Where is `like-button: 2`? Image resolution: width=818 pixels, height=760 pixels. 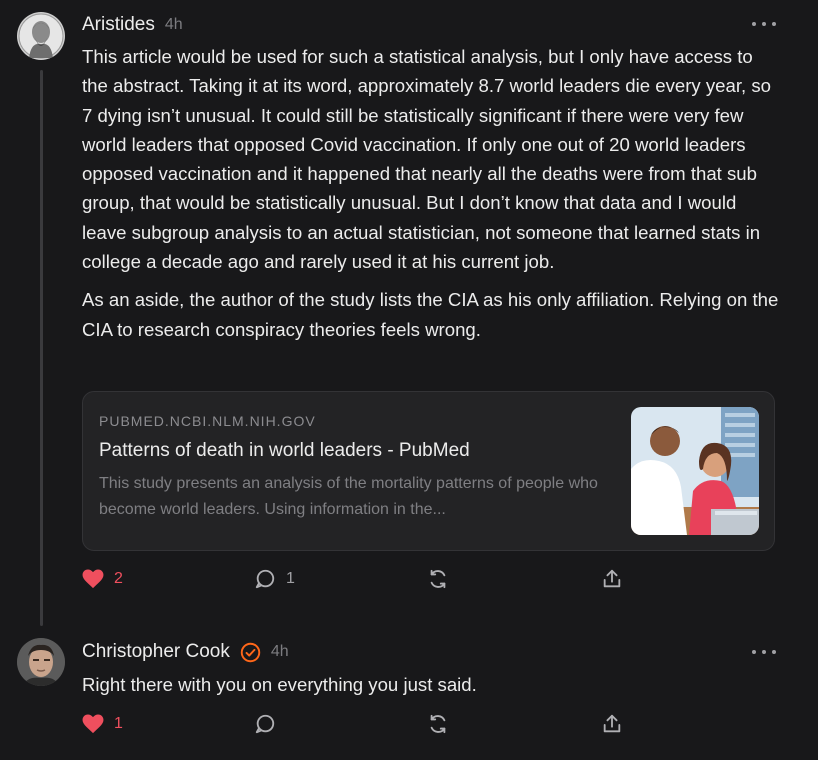
like-button: 2 is located at coordinates (102, 579).